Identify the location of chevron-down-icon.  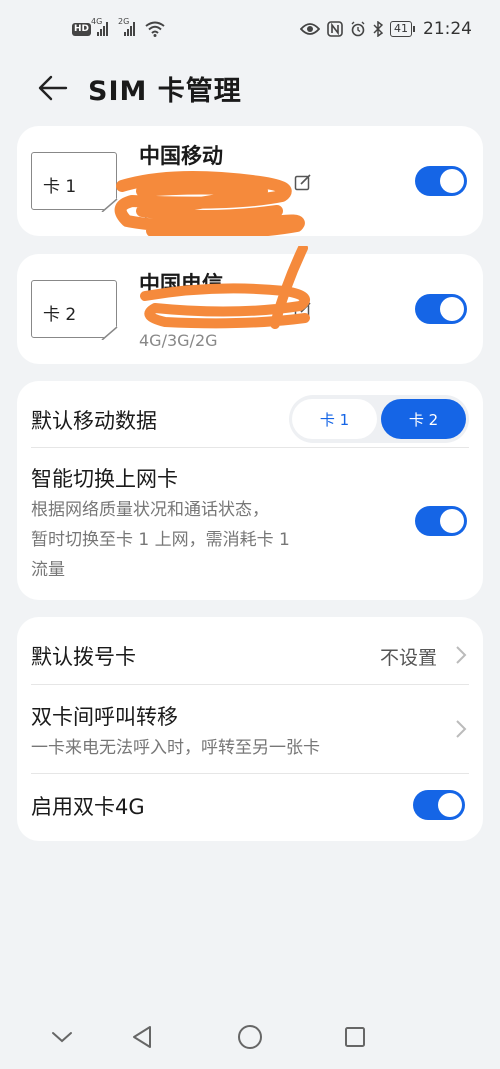
(62, 1037).